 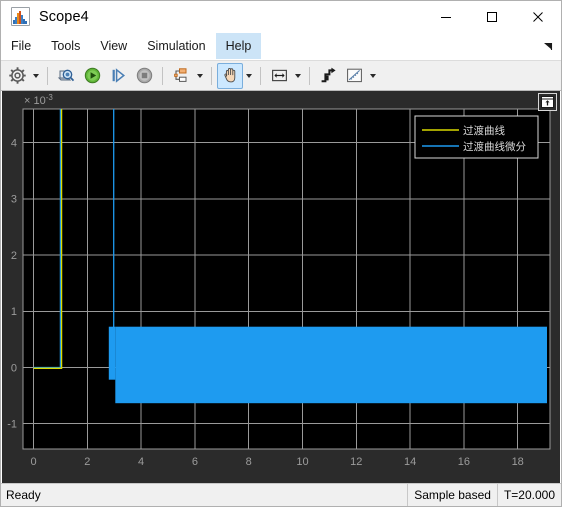 I want to click on menu-item-view: View, so click(x=113, y=46).